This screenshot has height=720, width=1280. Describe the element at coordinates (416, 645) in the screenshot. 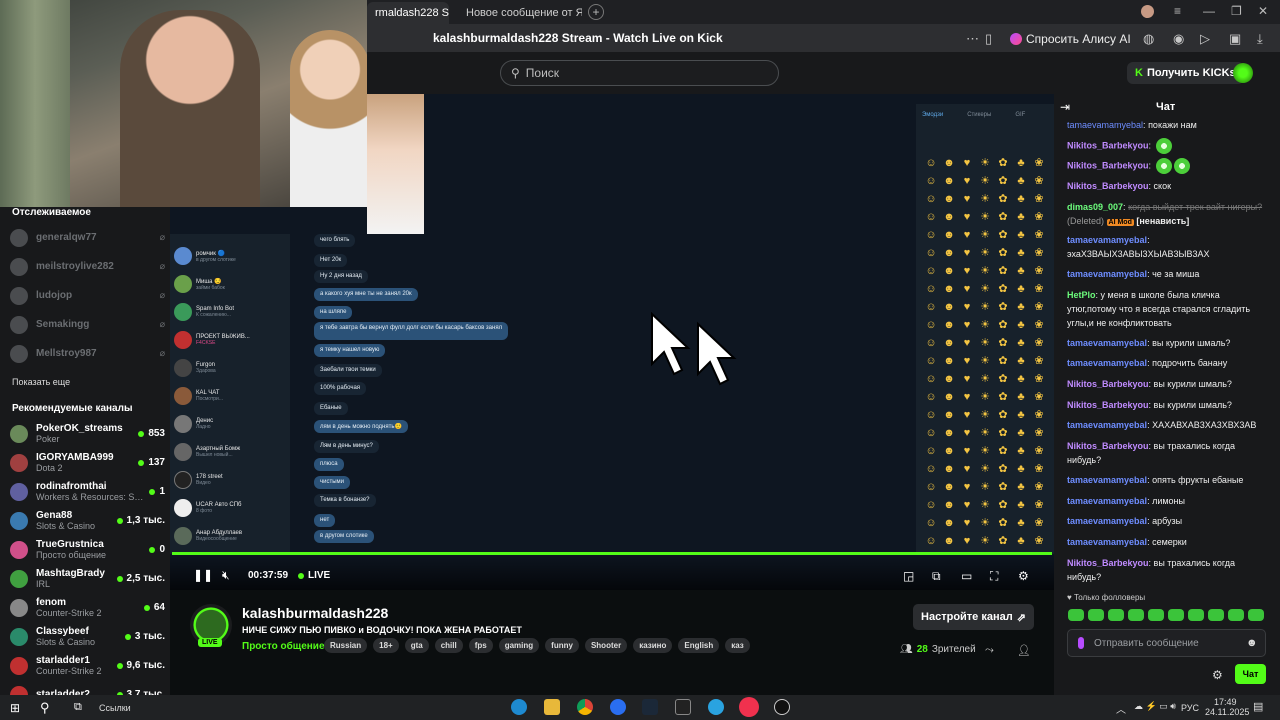

I see `tag: gta` at that location.